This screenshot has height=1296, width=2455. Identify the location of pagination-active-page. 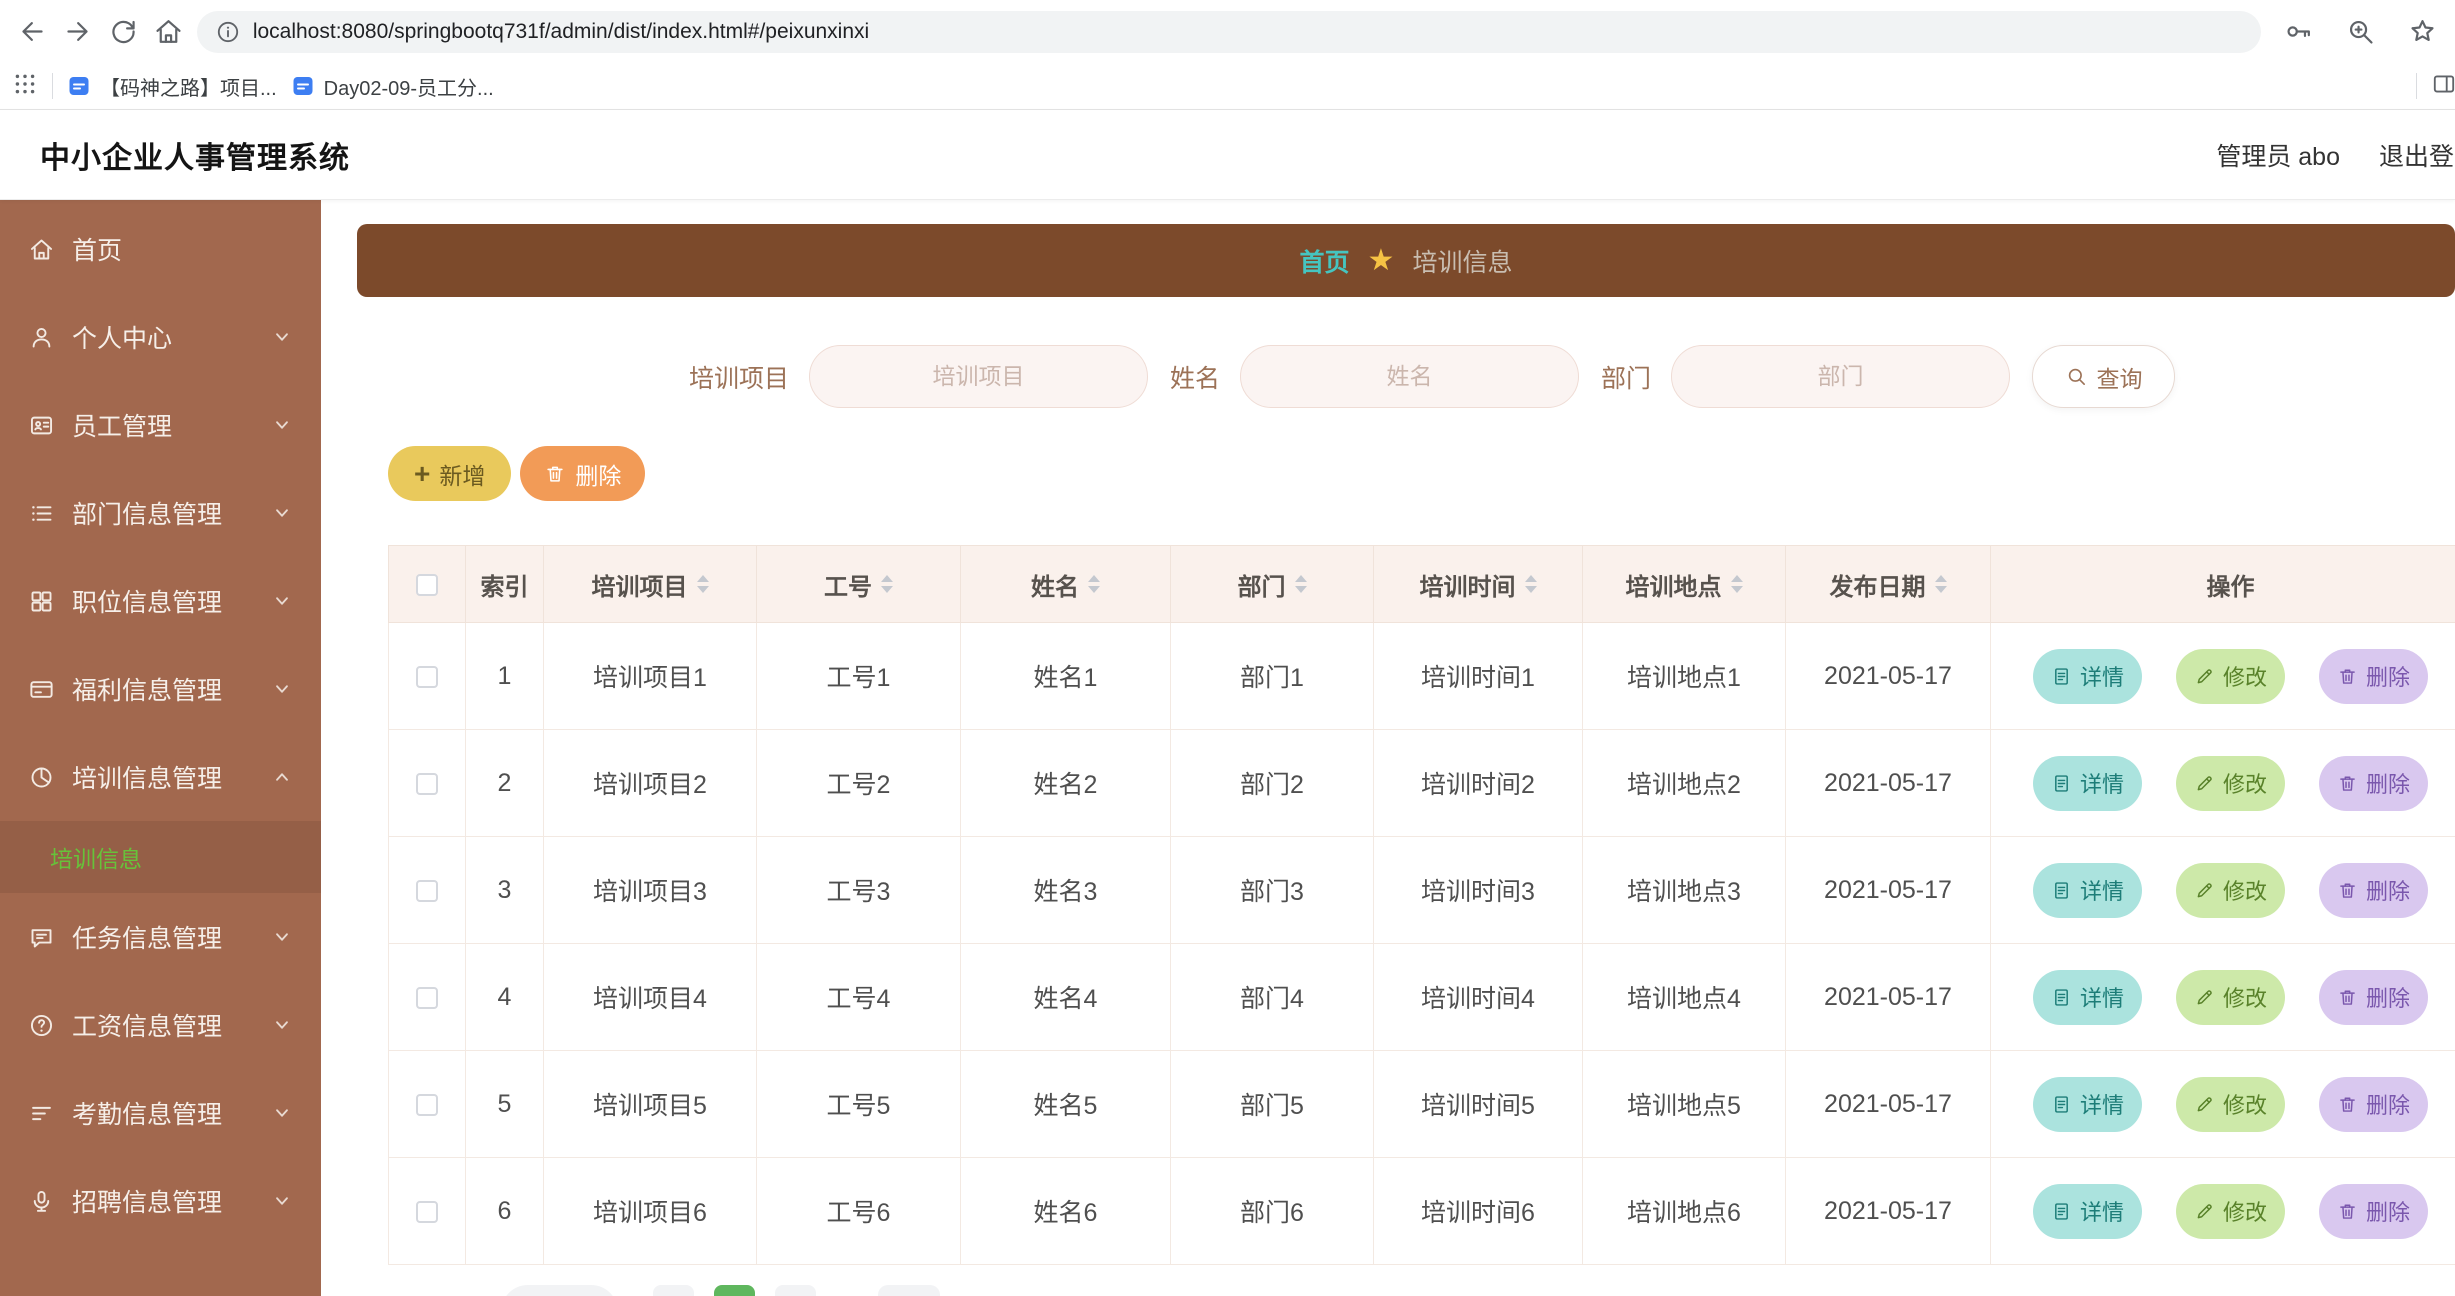
(734, 1290).